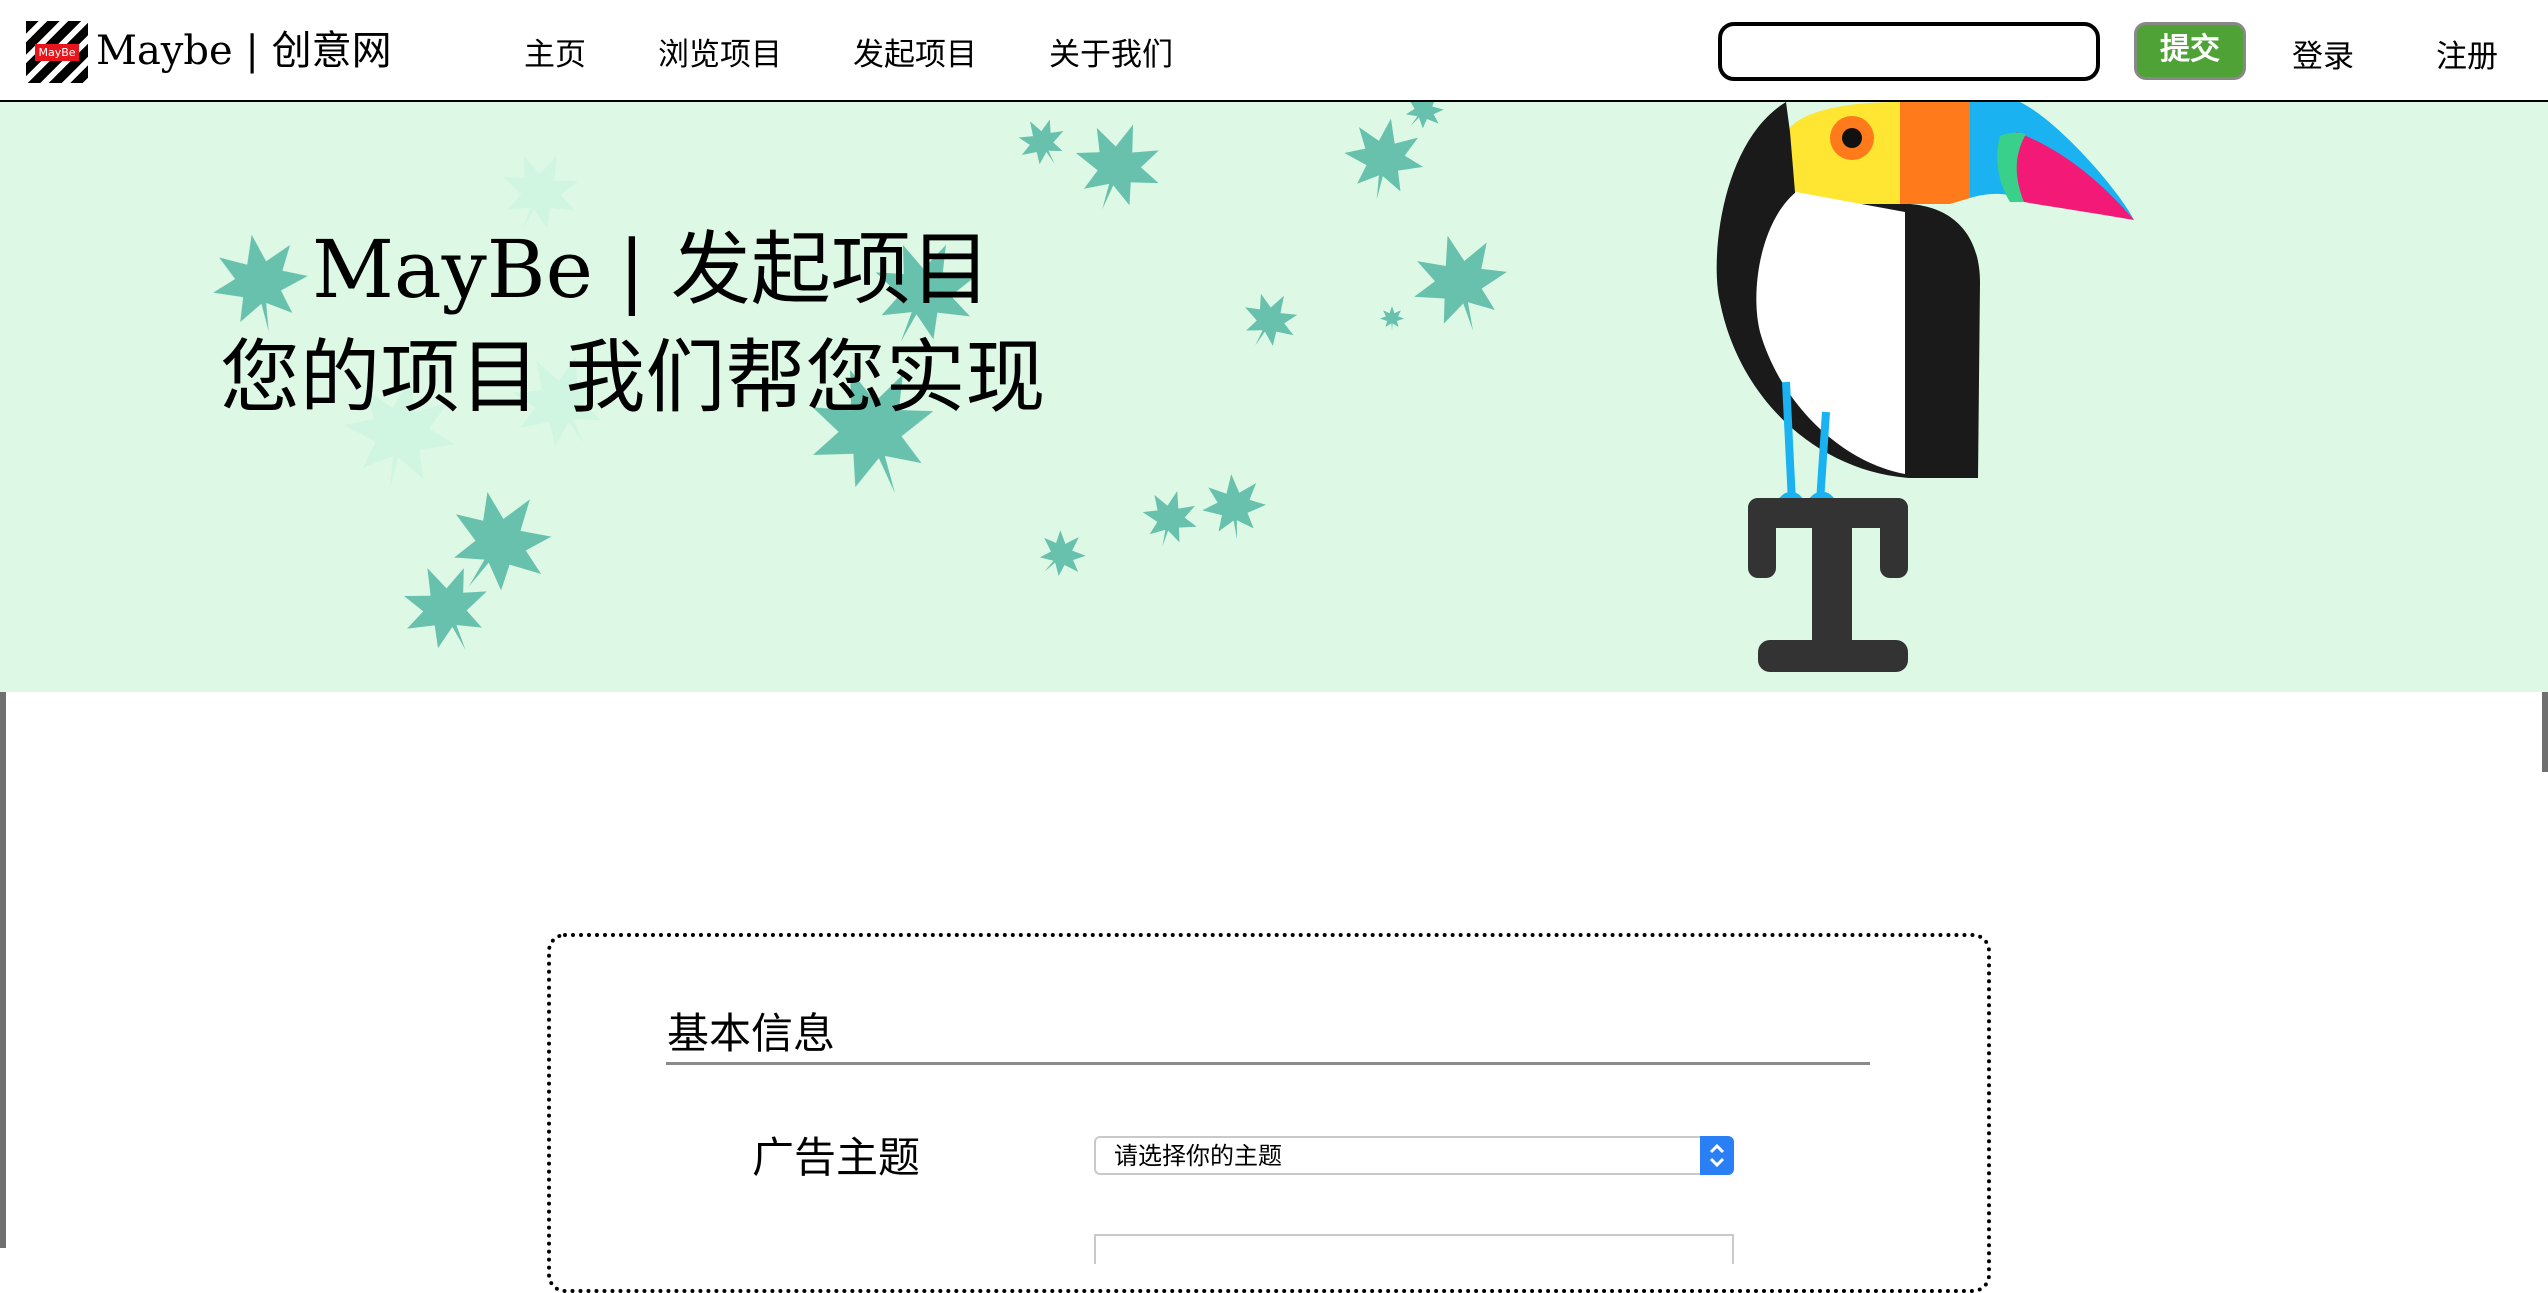 The width and height of the screenshot is (2548, 1293). Describe the element at coordinates (1414, 1155) in the screenshot. I see `topic-select: 请选择你的主题` at that location.